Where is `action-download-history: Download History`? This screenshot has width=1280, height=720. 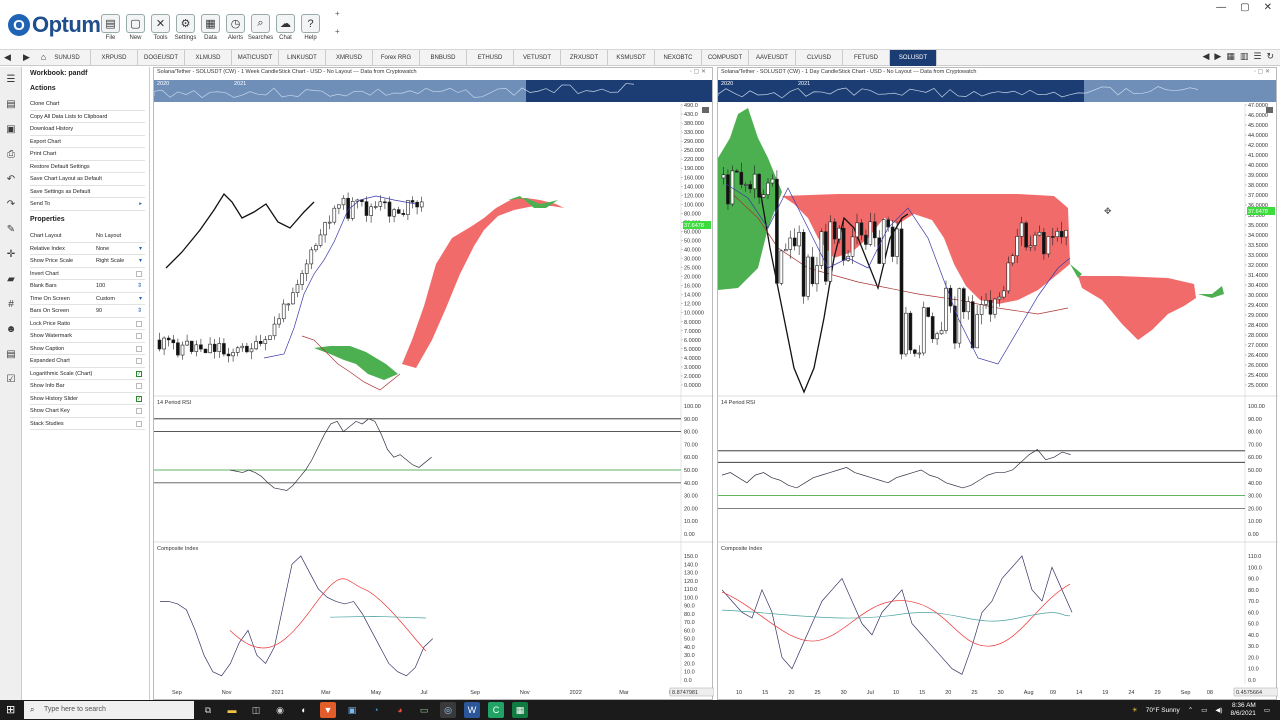
action-download-history: Download History is located at coordinates (87, 129).